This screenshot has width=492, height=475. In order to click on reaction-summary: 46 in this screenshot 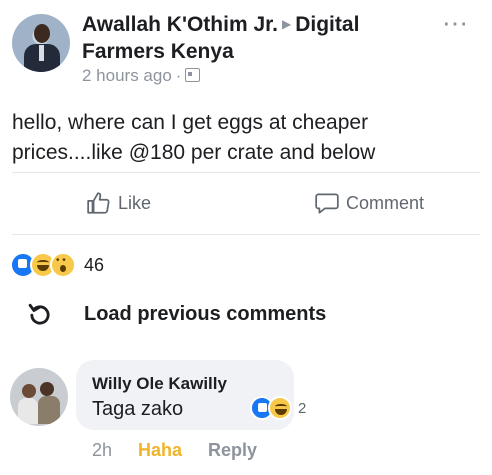, I will do `click(57, 265)`.